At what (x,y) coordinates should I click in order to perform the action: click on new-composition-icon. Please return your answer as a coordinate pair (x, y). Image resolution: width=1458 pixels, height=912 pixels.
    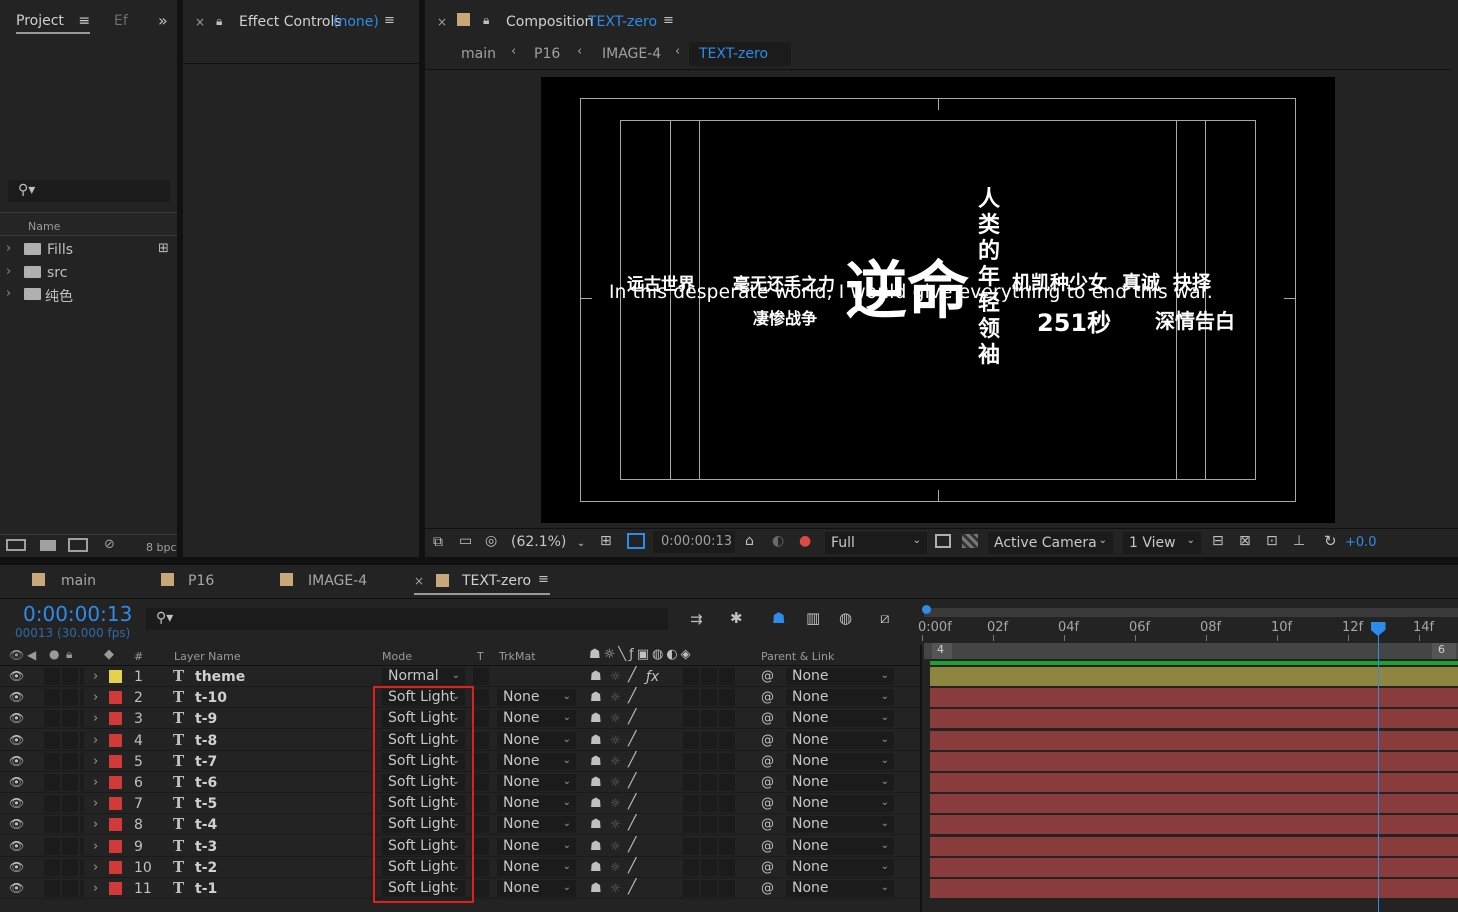
    Looking at the image, I should click on (78, 545).